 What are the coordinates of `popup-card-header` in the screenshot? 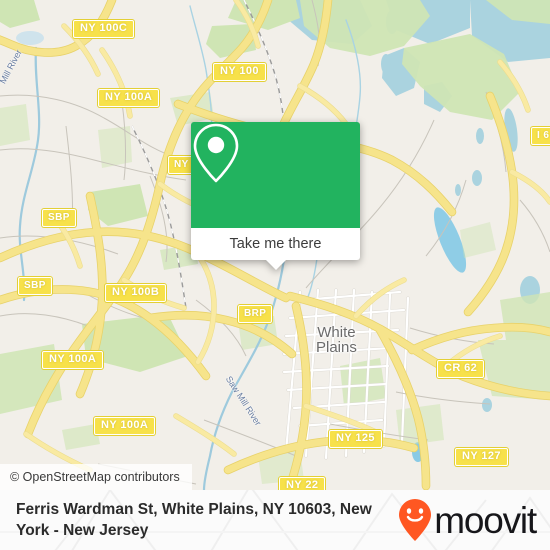 It's located at (275, 175).